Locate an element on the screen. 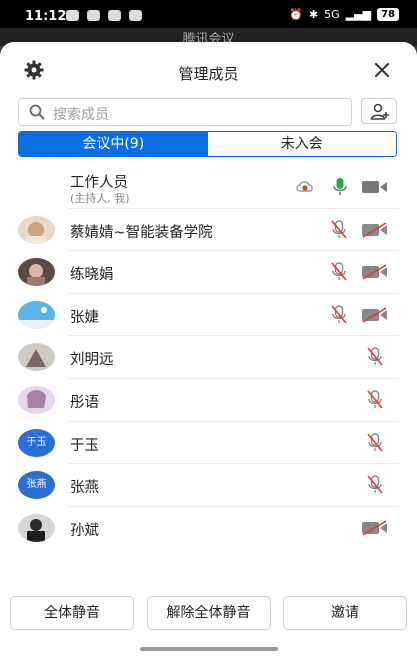  member-role: (主持人, 我) is located at coordinates (100, 198).